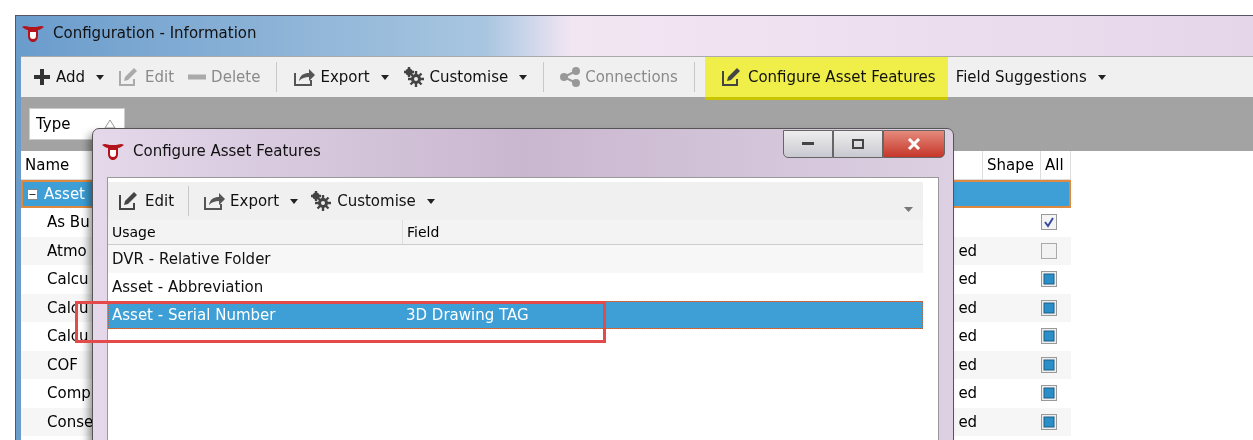 This screenshot has width=1253, height=440. What do you see at coordinates (67, 250) in the screenshot?
I see `table-cell-text: Atmo` at bounding box center [67, 250].